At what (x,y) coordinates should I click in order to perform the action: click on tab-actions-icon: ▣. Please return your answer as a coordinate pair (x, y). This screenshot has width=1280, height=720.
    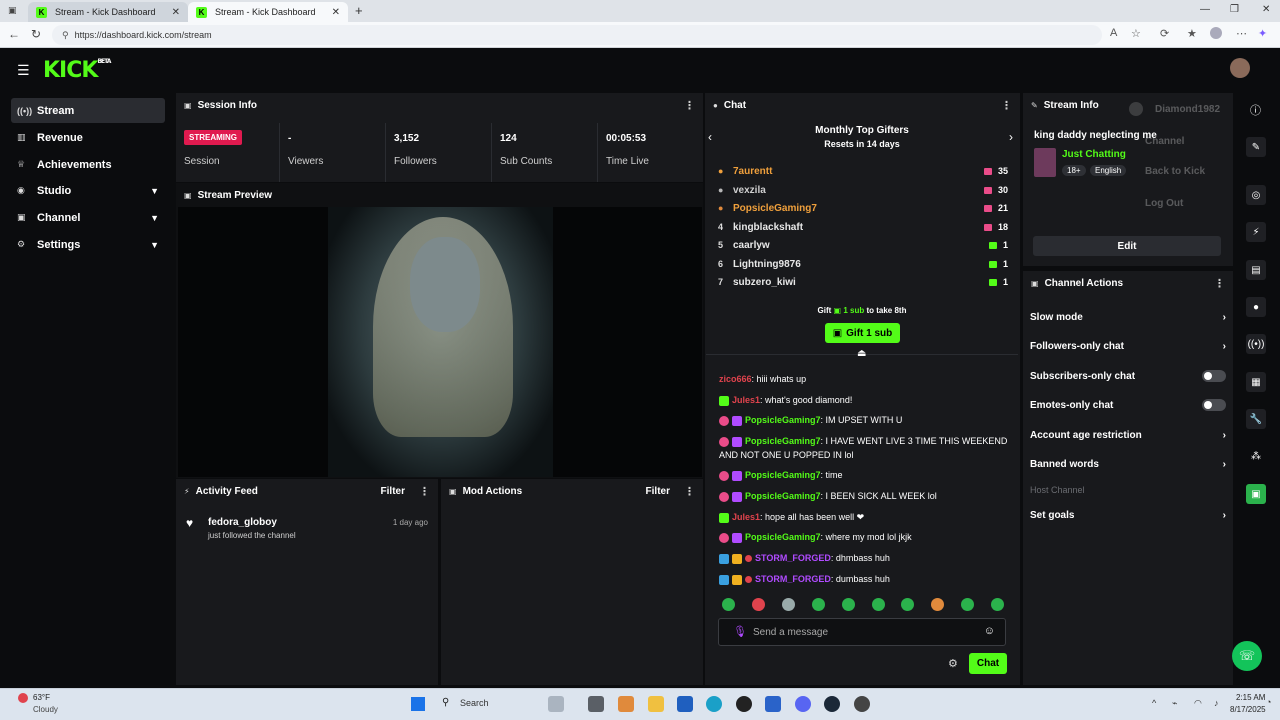
    Looking at the image, I should click on (12, 10).